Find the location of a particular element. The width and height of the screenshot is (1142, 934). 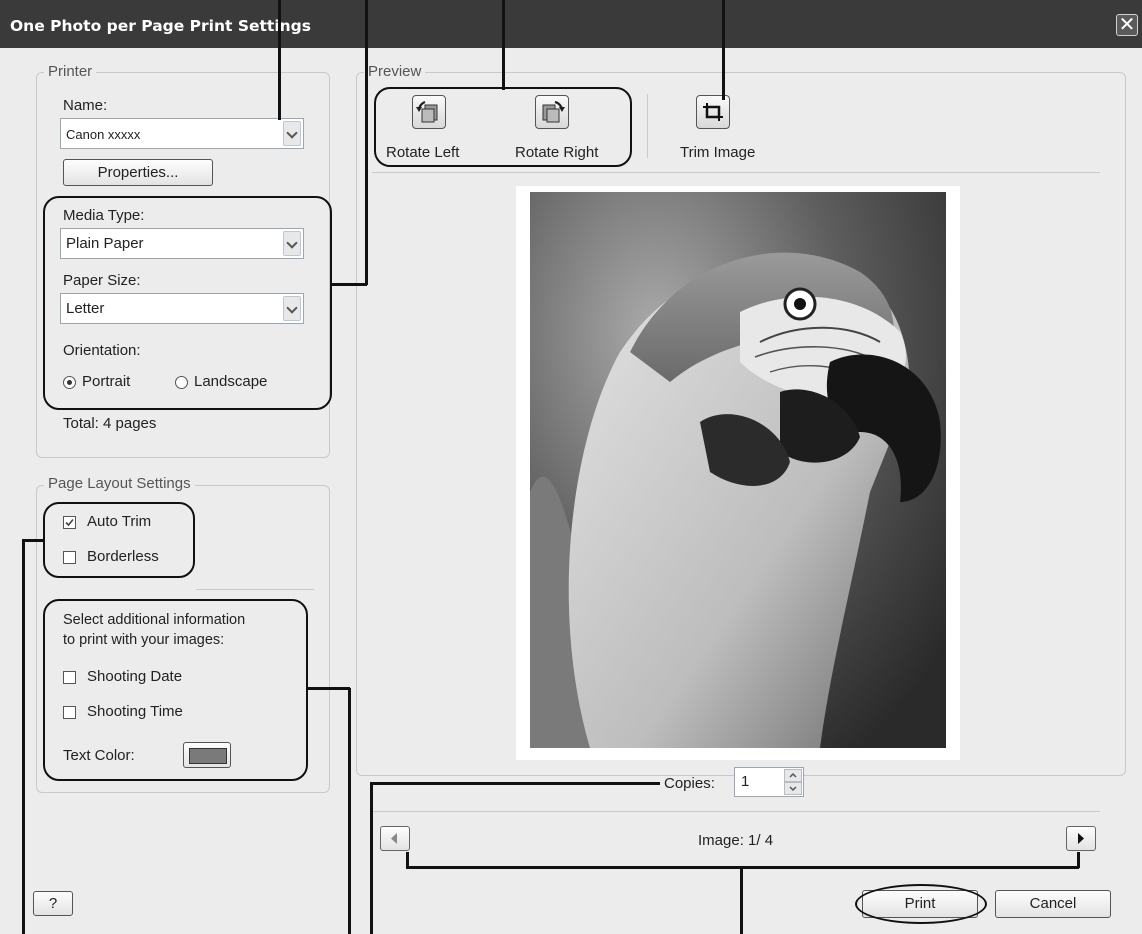

print-callout is located at coordinates (921, 904).